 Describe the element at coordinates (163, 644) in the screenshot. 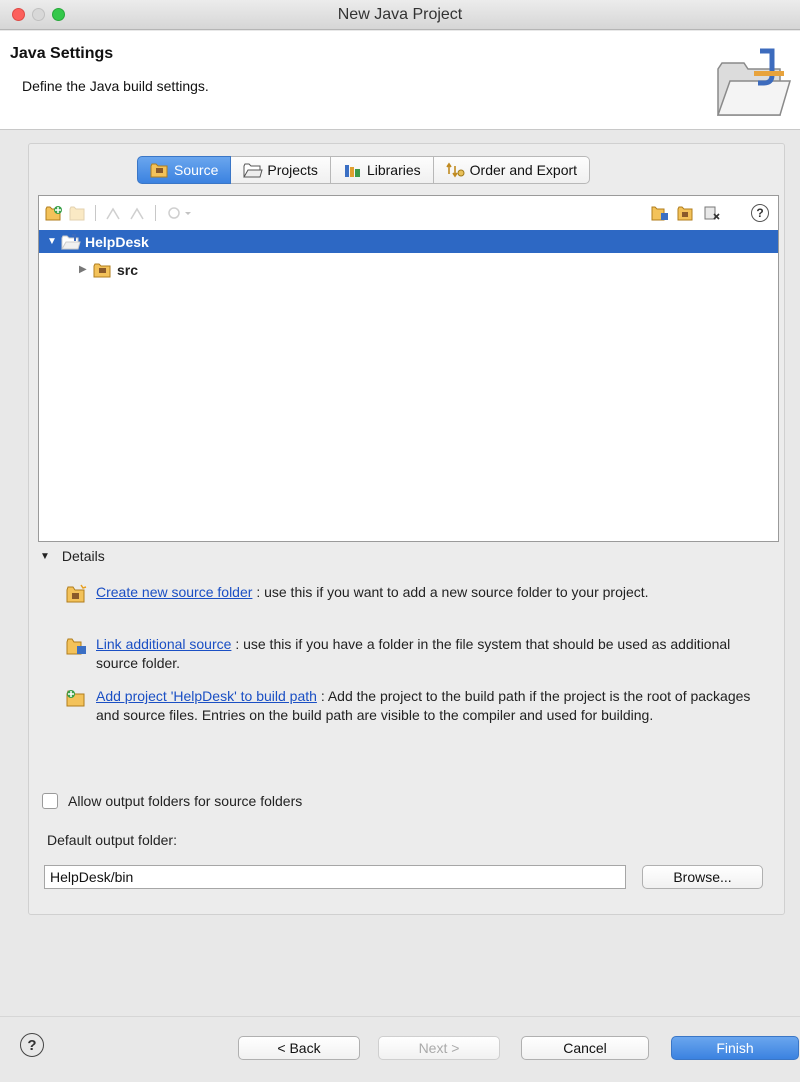

I see `link-additional-source-link: Link additional source` at that location.